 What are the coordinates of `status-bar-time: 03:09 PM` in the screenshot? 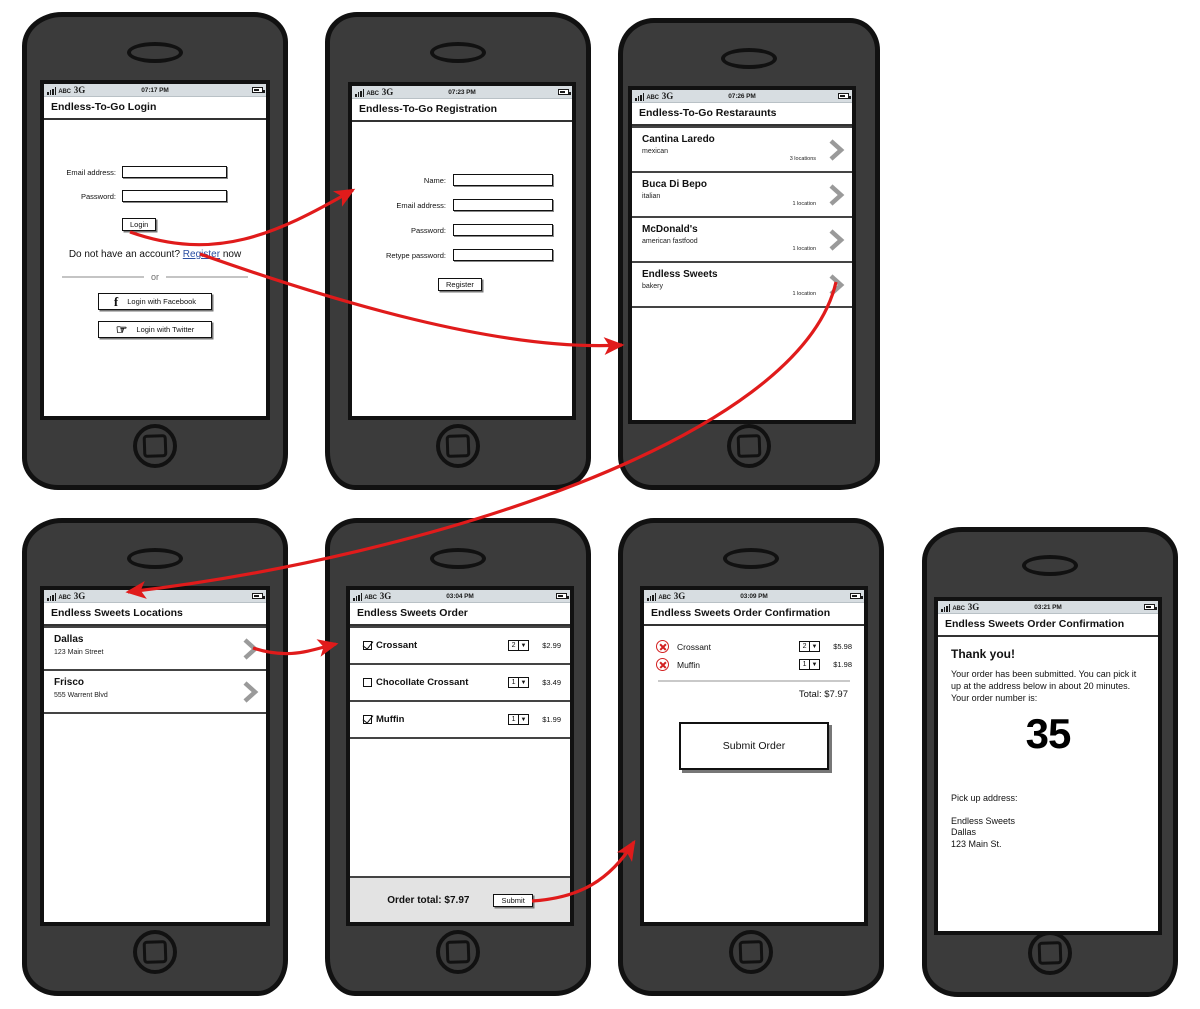 It's located at (754, 596).